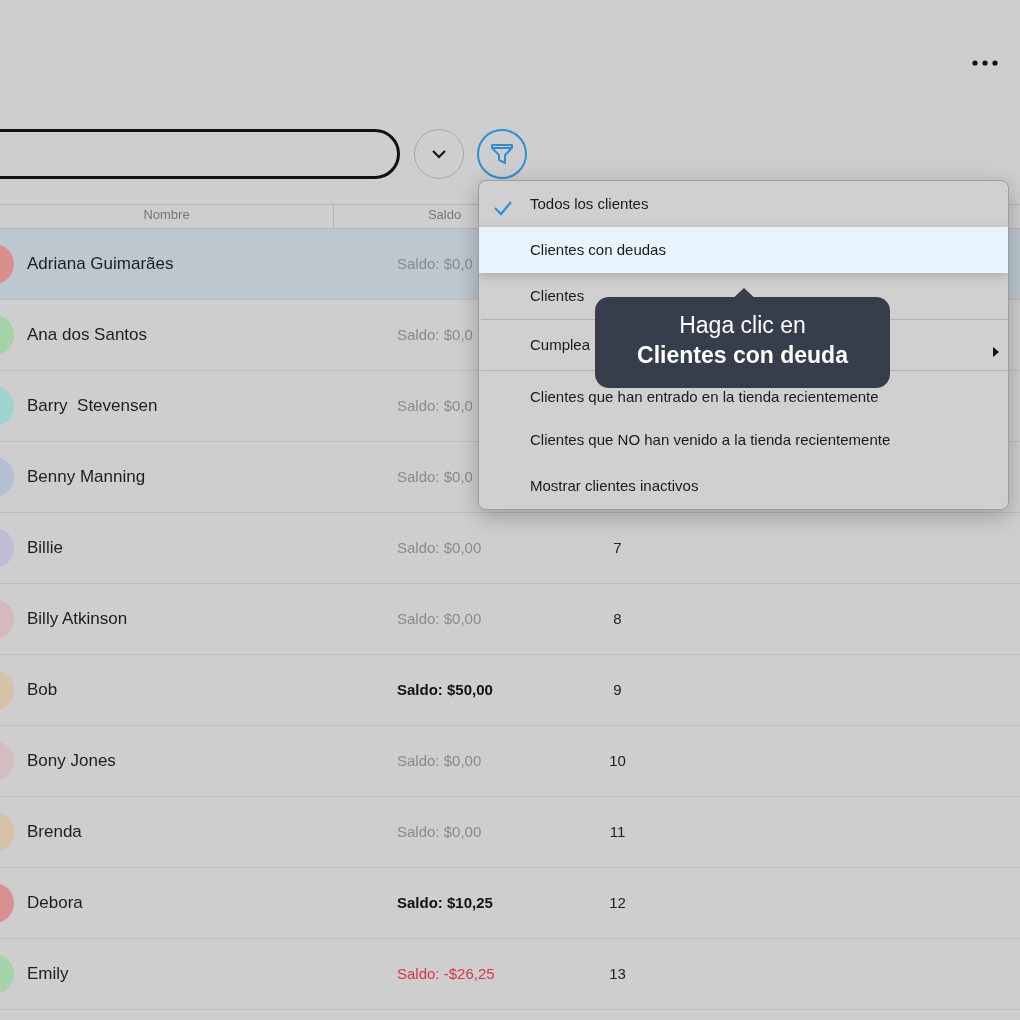 Image resolution: width=1020 pixels, height=1020 pixels. I want to click on customer-name: Debora, so click(55, 903).